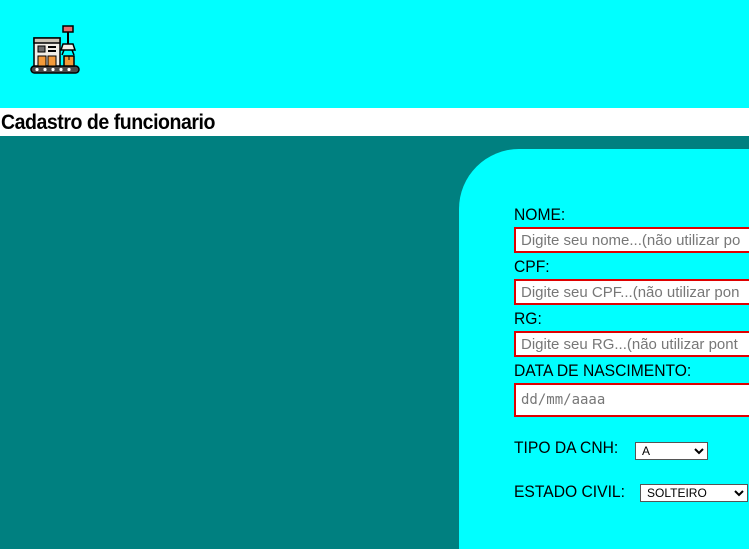 This screenshot has width=749, height=549. What do you see at coordinates (631, 240) in the screenshot?
I see `nome-input` at bounding box center [631, 240].